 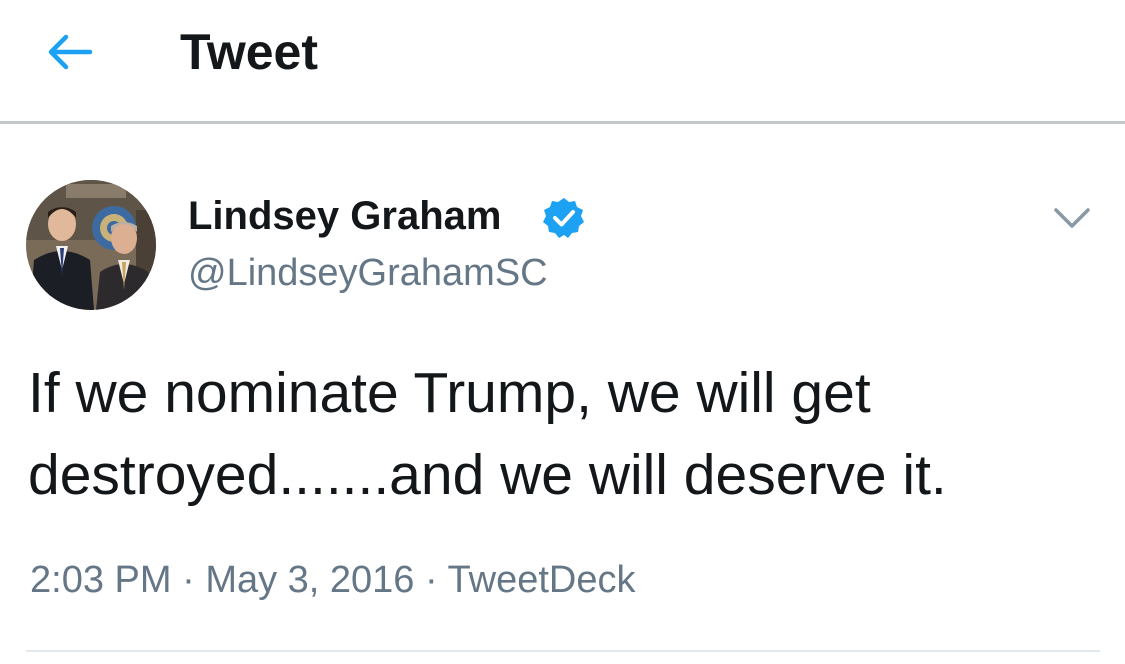 I want to click on tweet-date: May 3, 2016, so click(x=310, y=580).